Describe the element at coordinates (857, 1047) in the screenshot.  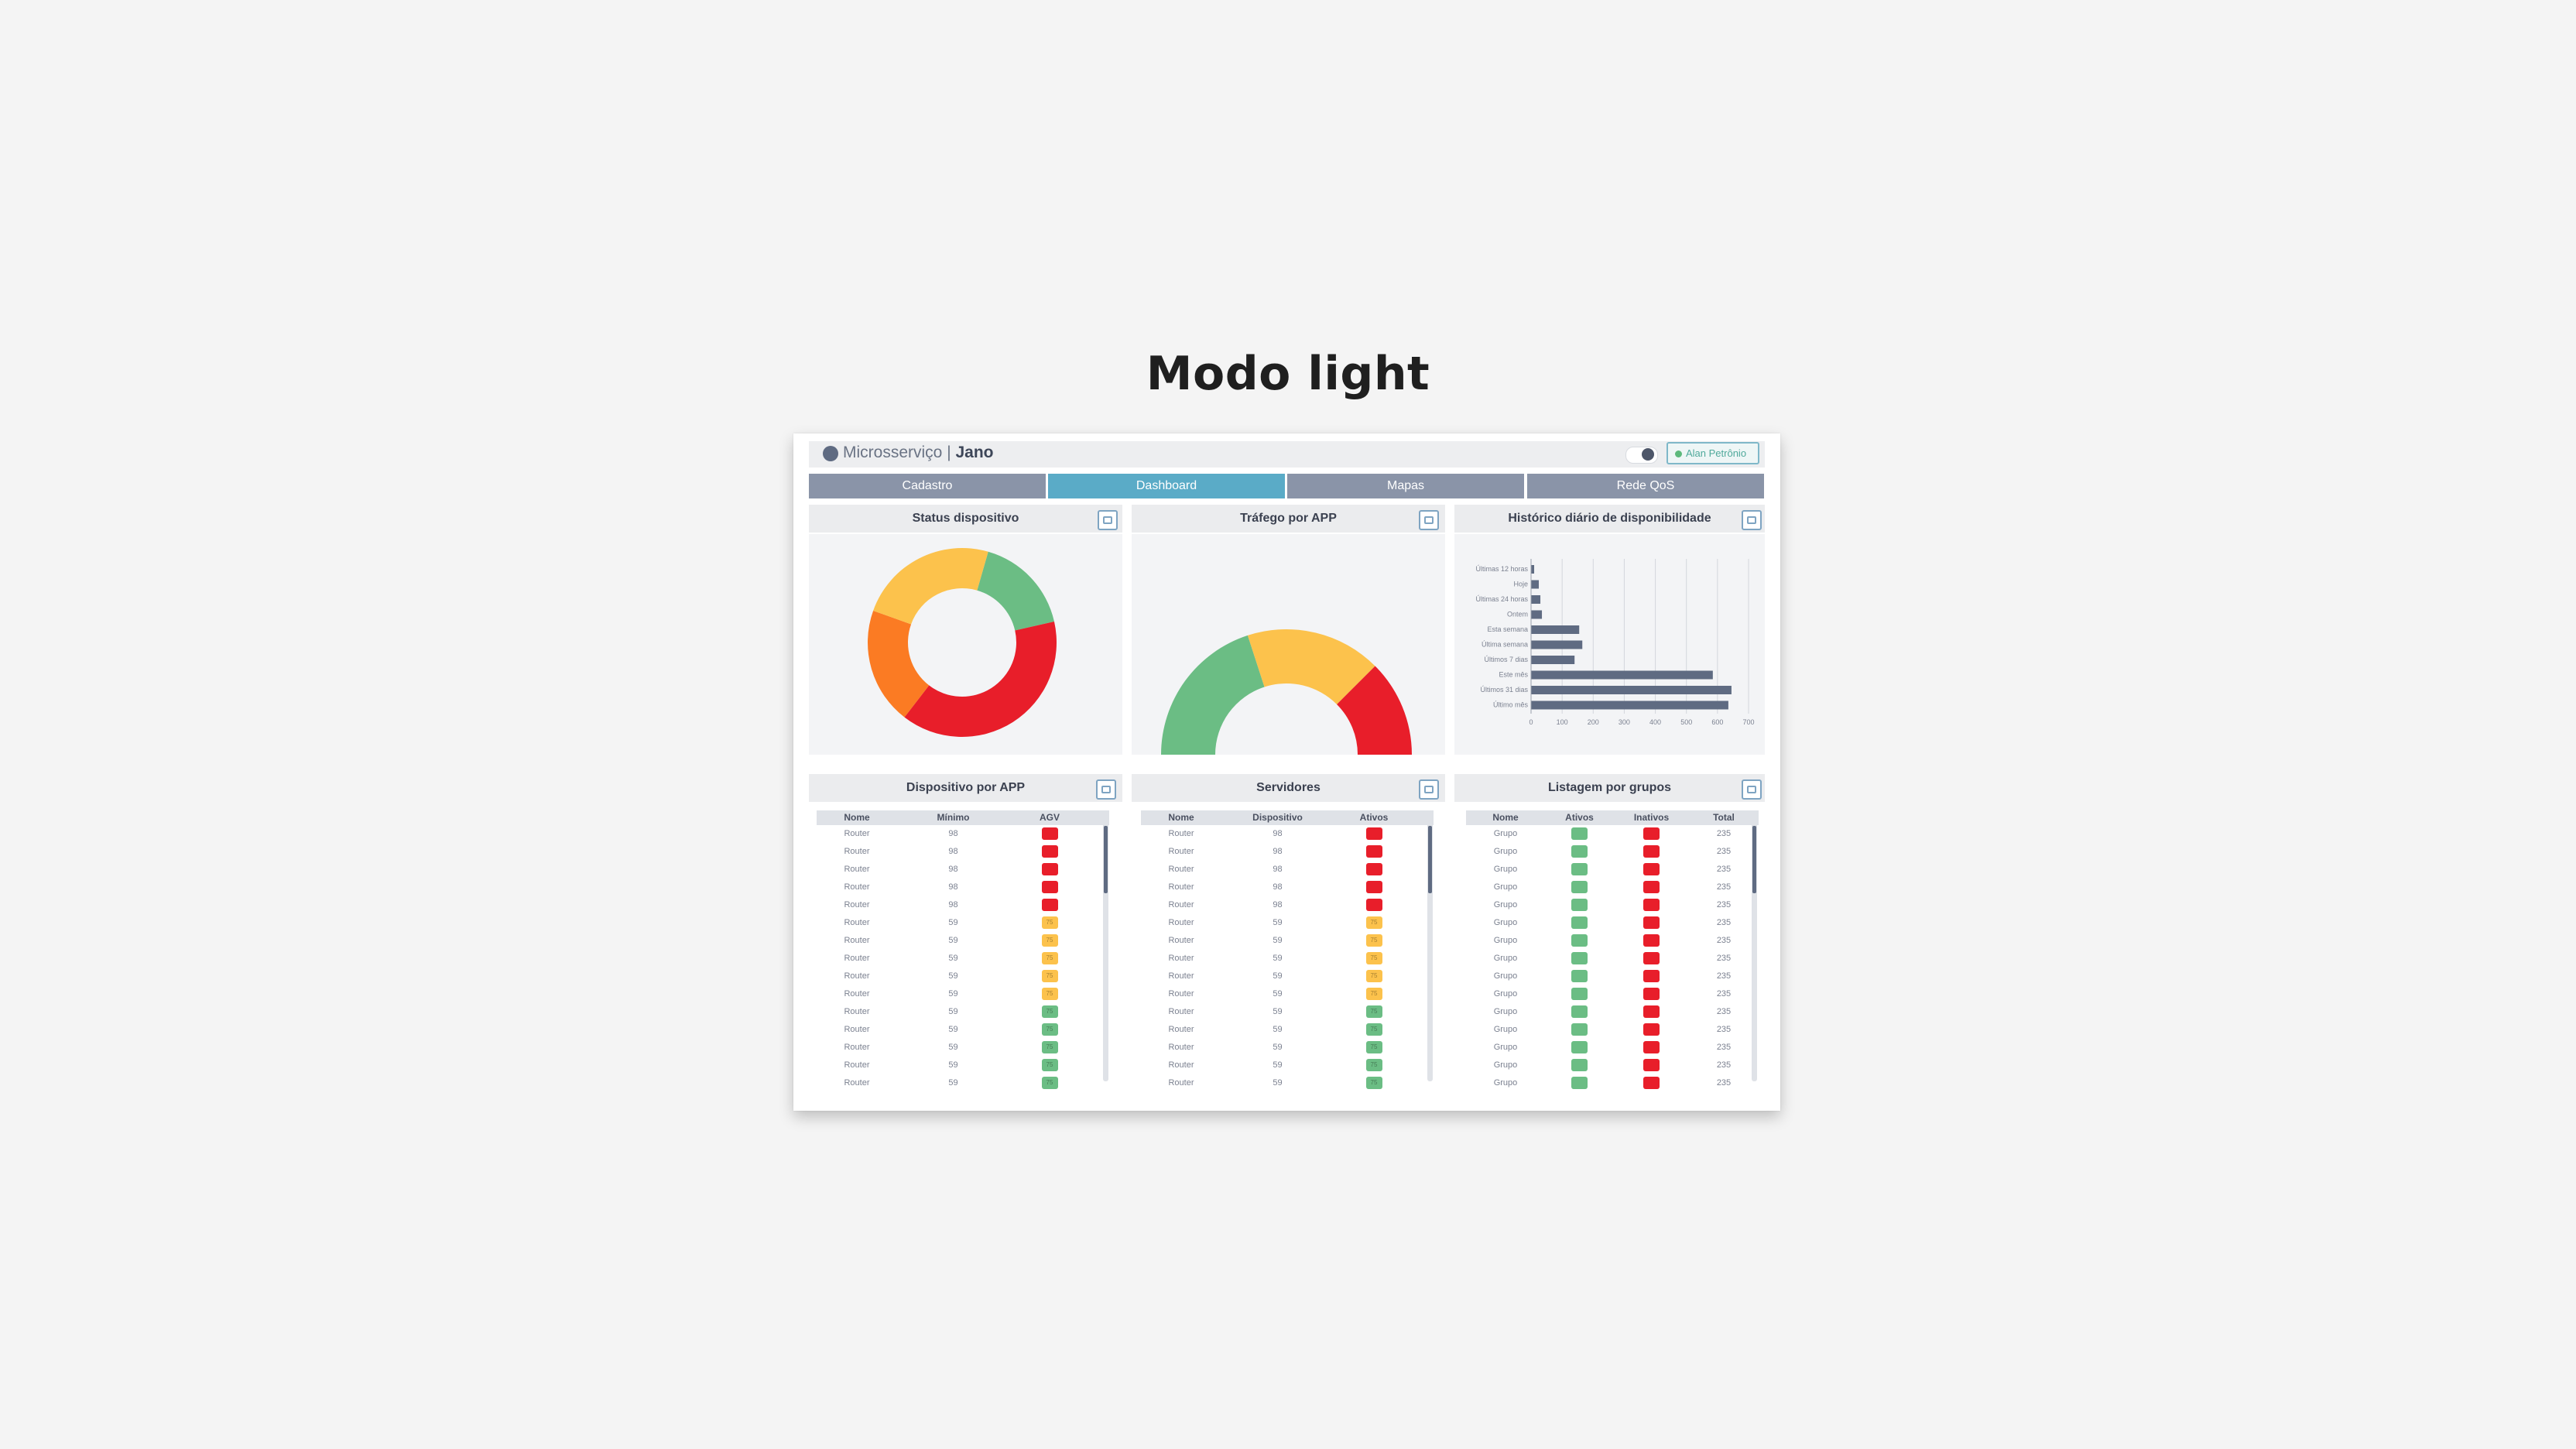
I see `cell-name: Router` at that location.